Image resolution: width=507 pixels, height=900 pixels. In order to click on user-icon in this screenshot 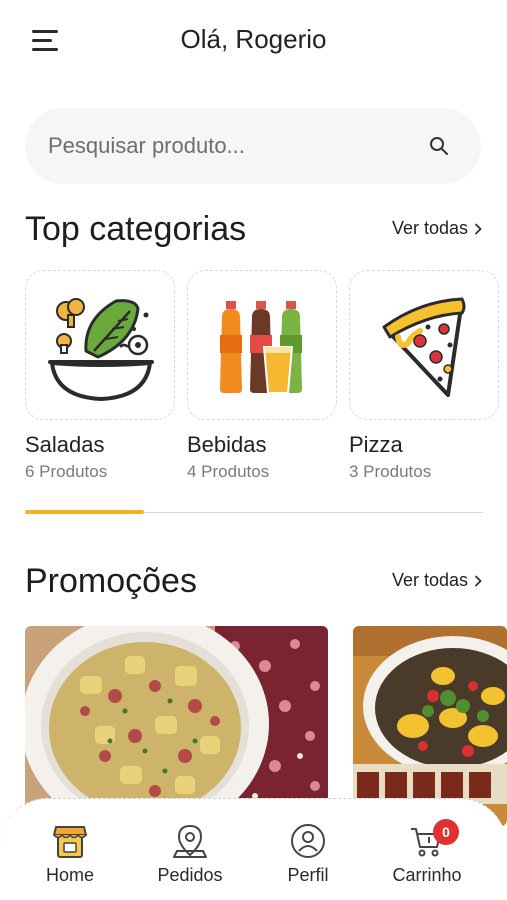, I will do `click(308, 841)`.